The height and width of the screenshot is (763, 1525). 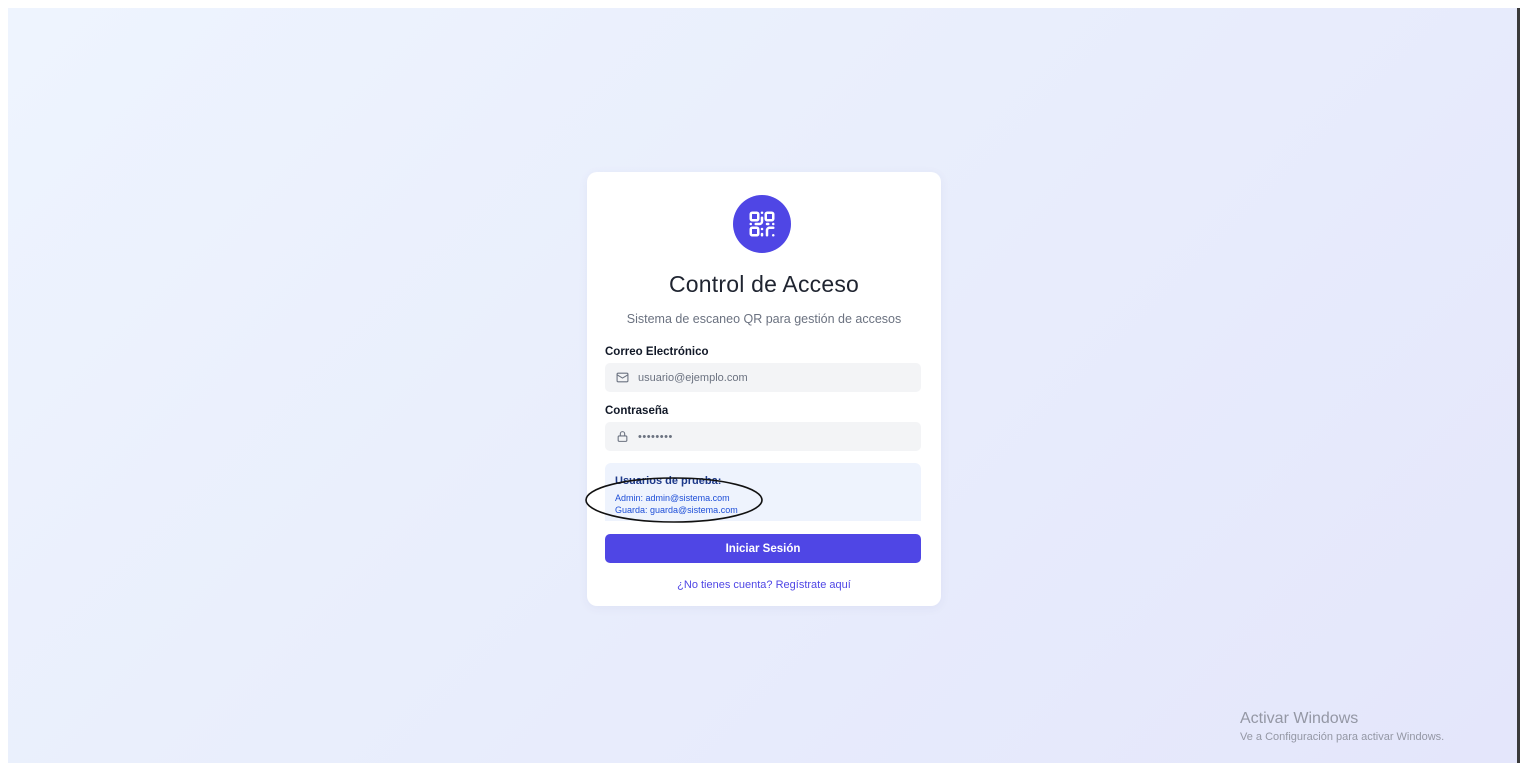 I want to click on watermark-subtitle: Ve a Configuración para activar Windows., so click(x=1342, y=737).